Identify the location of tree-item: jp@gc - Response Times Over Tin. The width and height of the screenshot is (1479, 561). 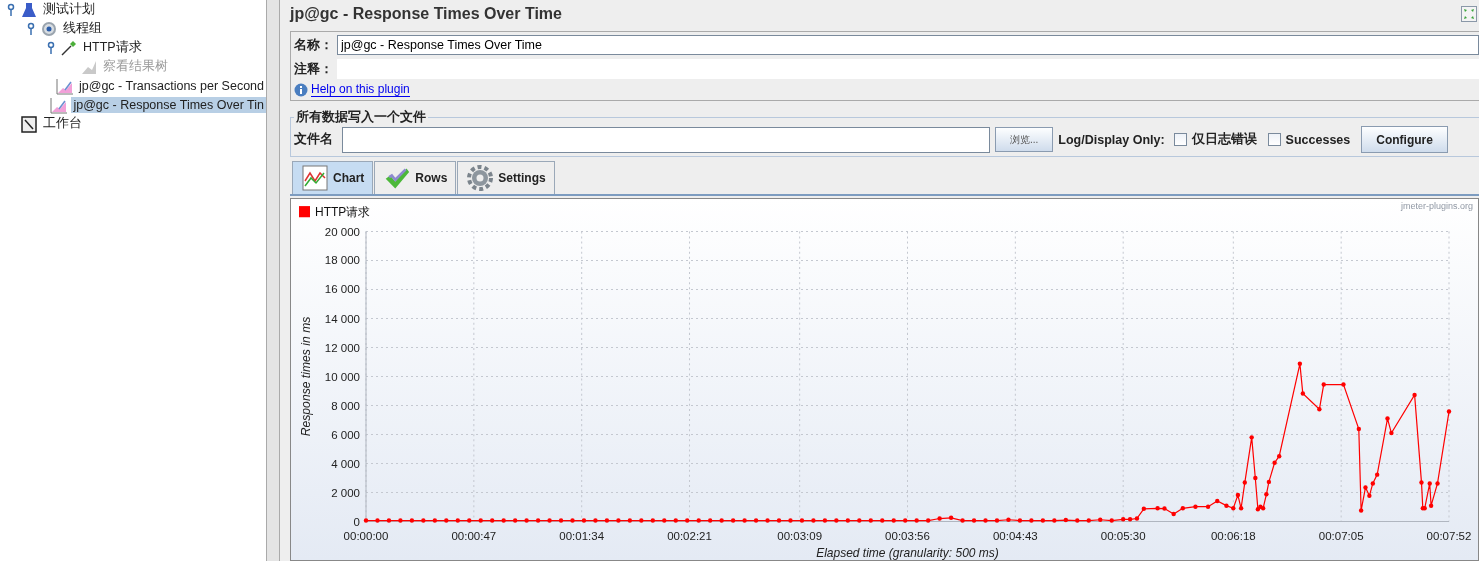
(168, 104).